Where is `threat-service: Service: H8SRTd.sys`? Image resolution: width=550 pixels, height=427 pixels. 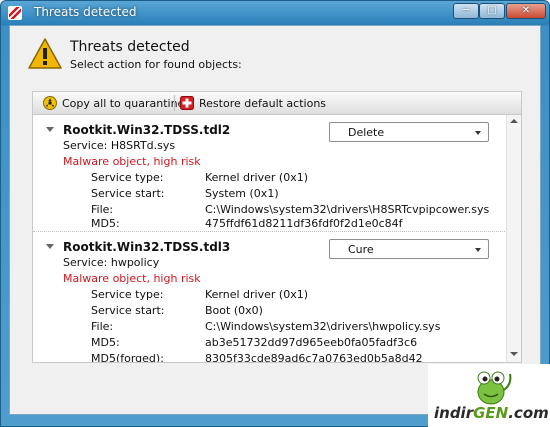
threat-service: Service: H8SRTd.sys is located at coordinates (119, 145).